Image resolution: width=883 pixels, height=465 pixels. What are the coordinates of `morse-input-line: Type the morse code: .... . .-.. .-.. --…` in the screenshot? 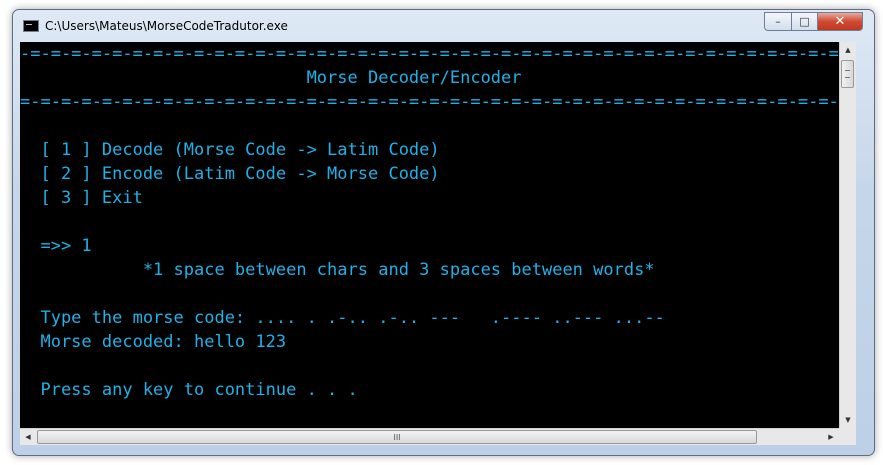 It's located at (342, 318).